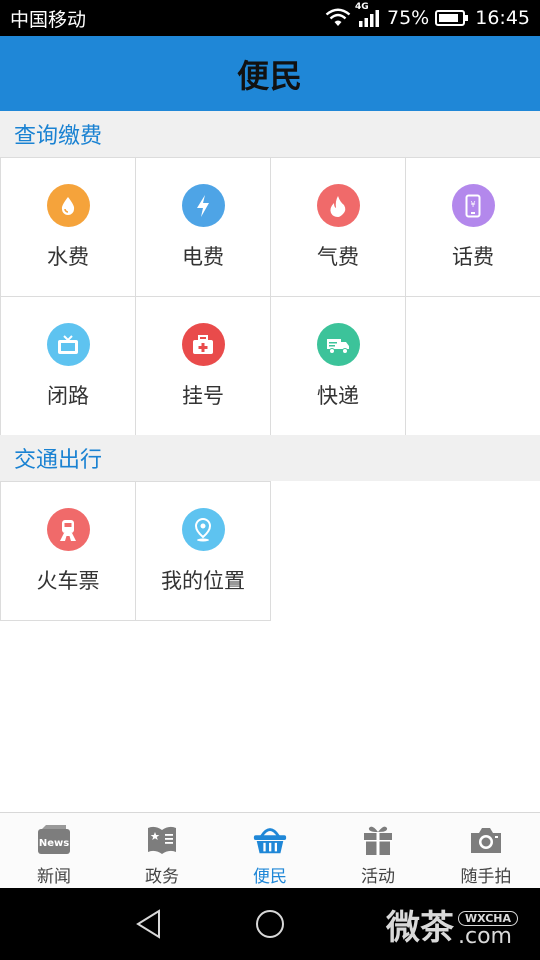 Image resolution: width=540 pixels, height=960 pixels. I want to click on tab-label: 政务, so click(162, 877).